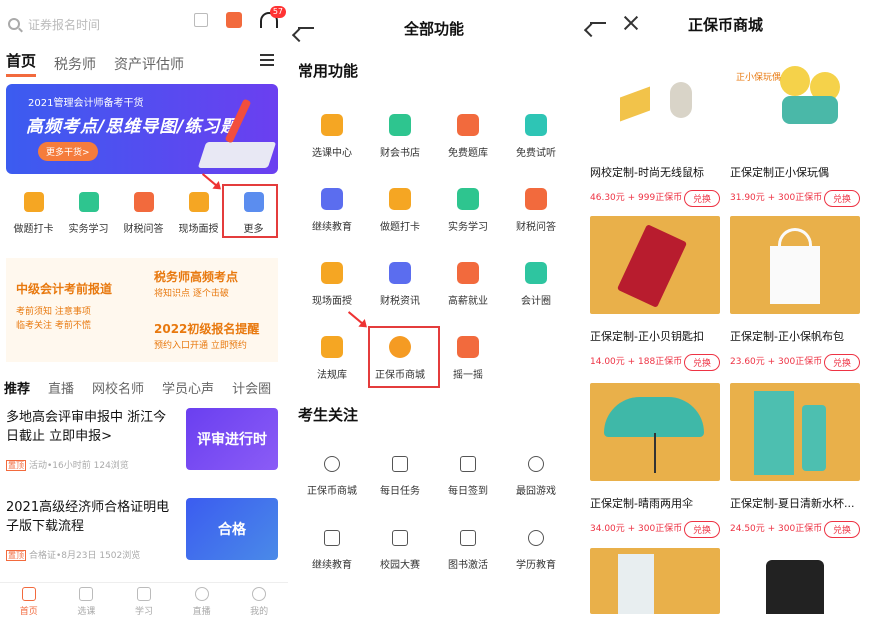  What do you see at coordinates (647, 336) in the screenshot?
I see `product-name: 正保定制-正小贝钥匙扣` at bounding box center [647, 336].